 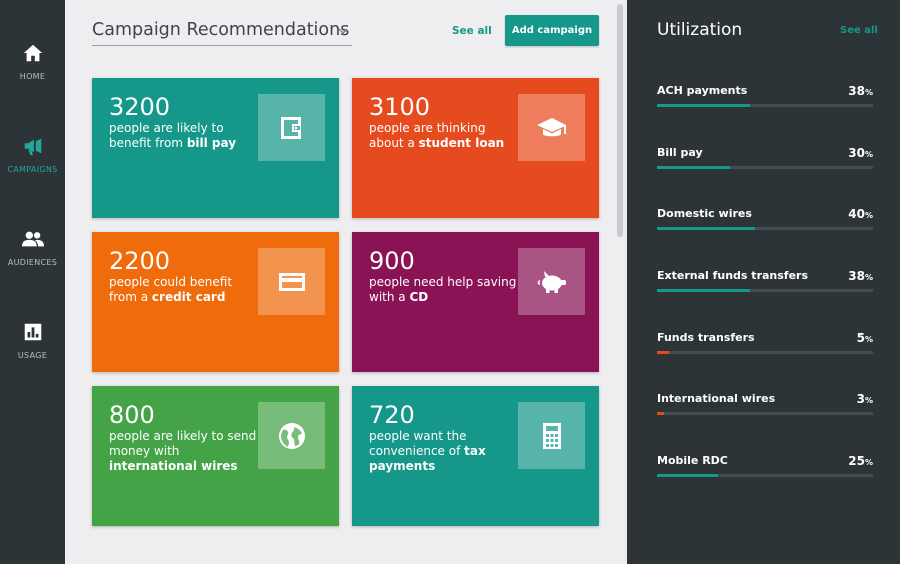 I want to click on utilization-row: International wires 3%, so click(x=765, y=407).